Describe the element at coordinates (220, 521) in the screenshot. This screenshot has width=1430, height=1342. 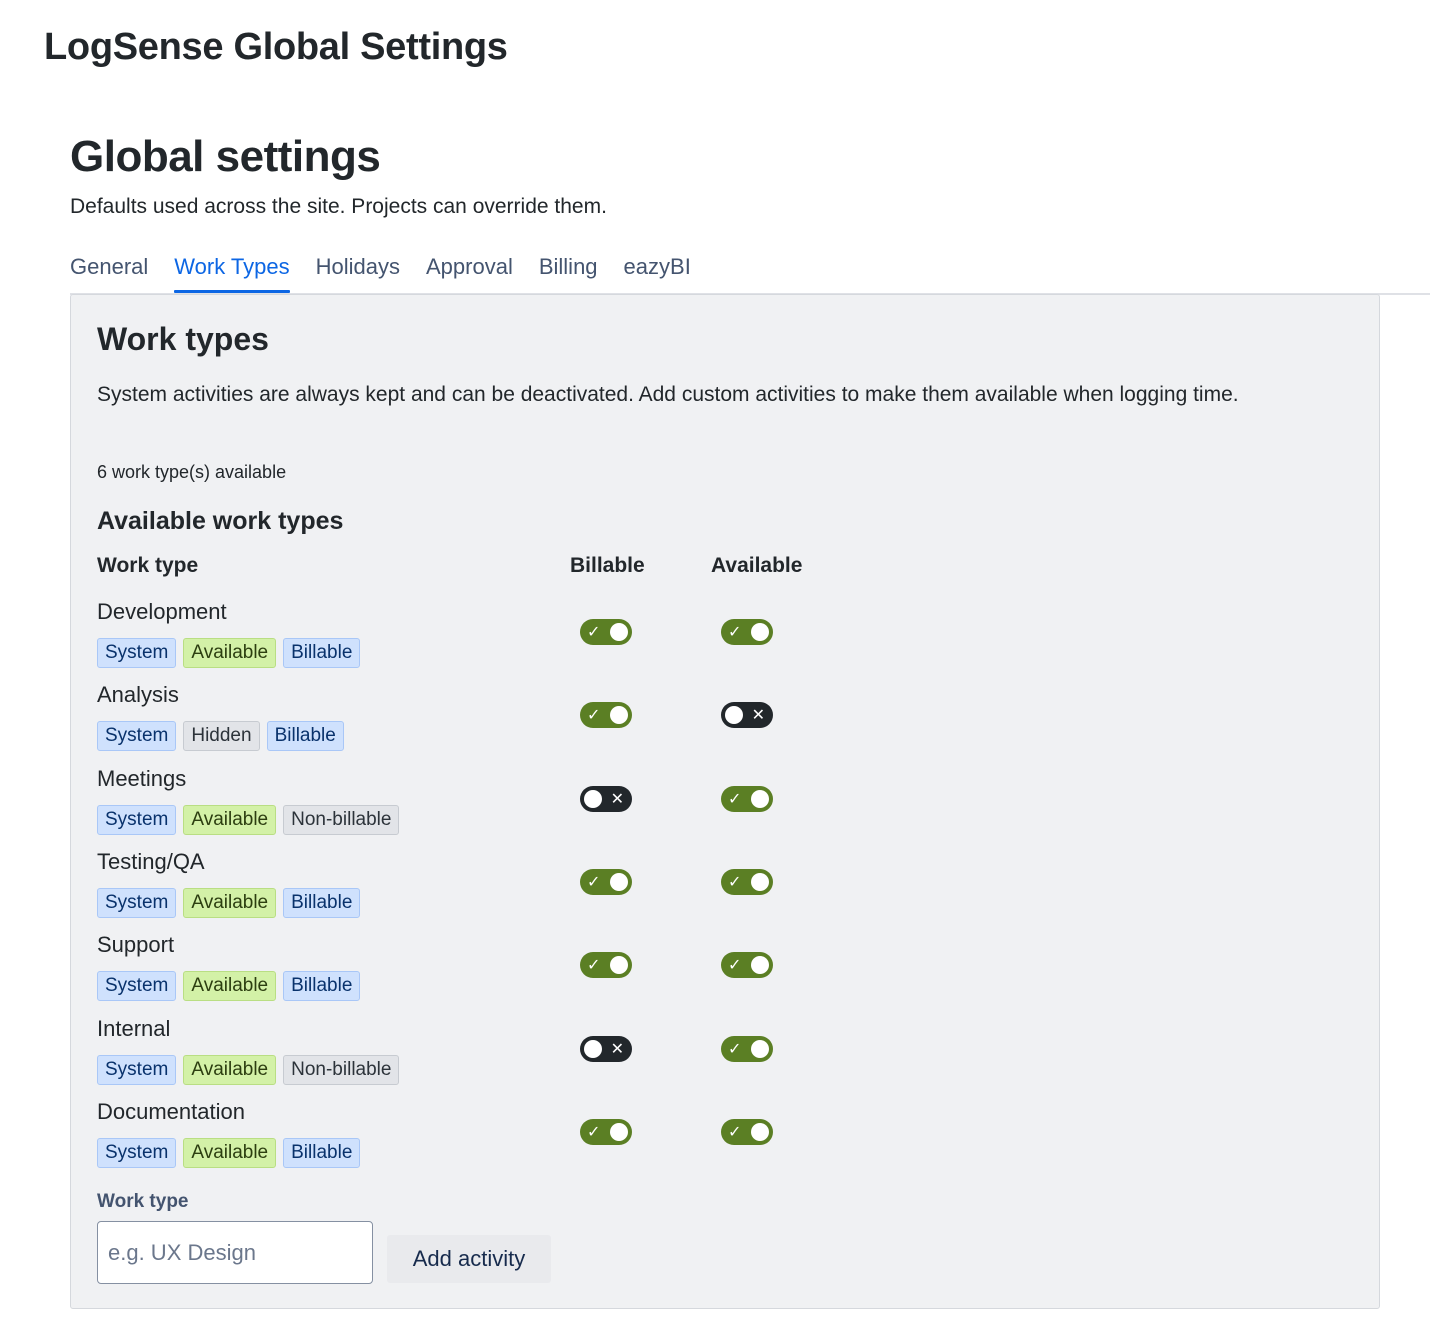
I see `section-title: Available work types` at that location.